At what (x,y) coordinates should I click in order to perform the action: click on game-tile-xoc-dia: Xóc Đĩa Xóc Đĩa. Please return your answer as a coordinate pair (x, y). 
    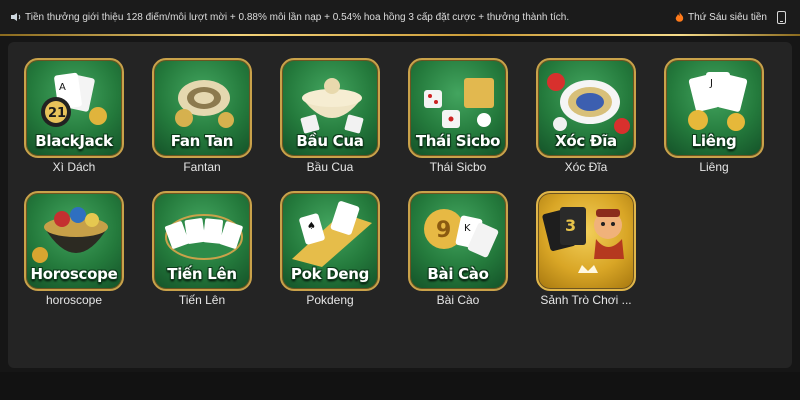
    Looking at the image, I should click on (586, 116).